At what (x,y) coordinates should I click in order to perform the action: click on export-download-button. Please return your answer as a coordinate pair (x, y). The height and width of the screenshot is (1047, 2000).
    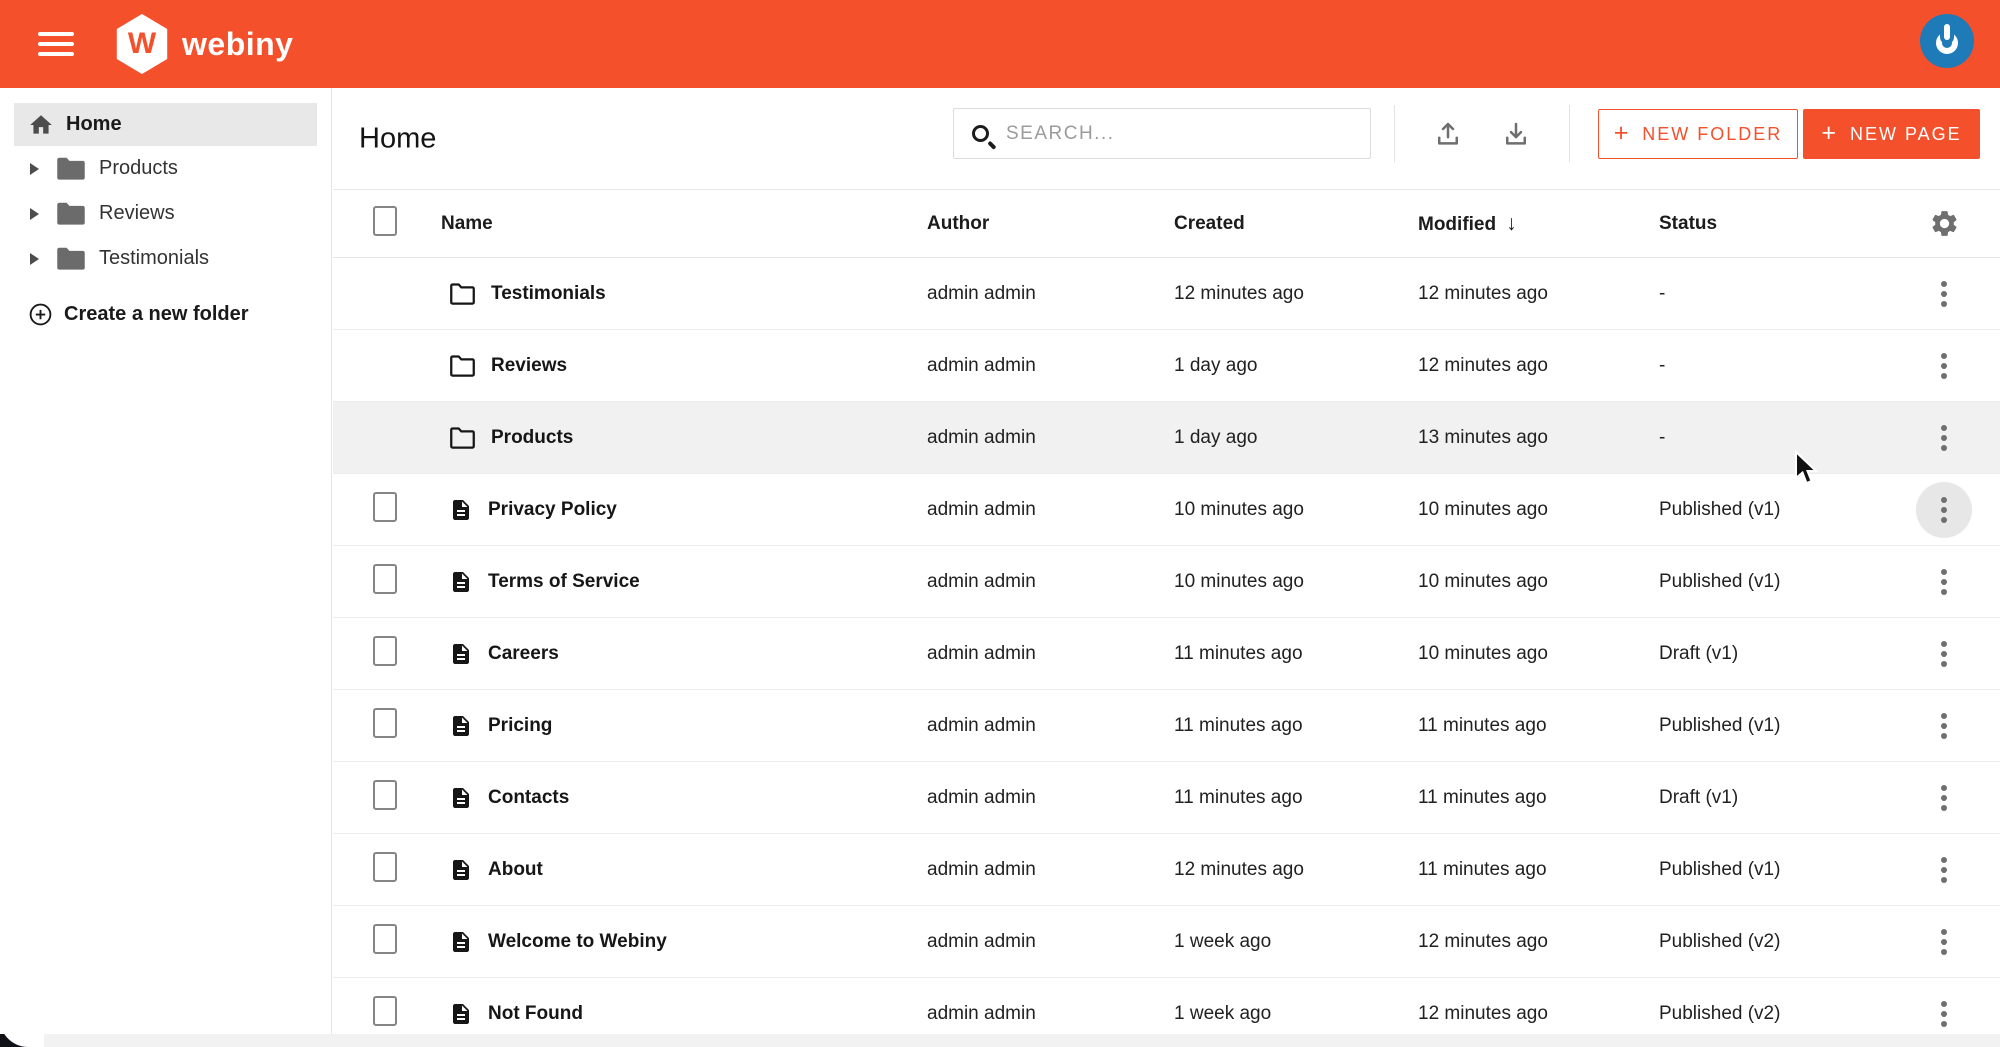
    Looking at the image, I should click on (1516, 134).